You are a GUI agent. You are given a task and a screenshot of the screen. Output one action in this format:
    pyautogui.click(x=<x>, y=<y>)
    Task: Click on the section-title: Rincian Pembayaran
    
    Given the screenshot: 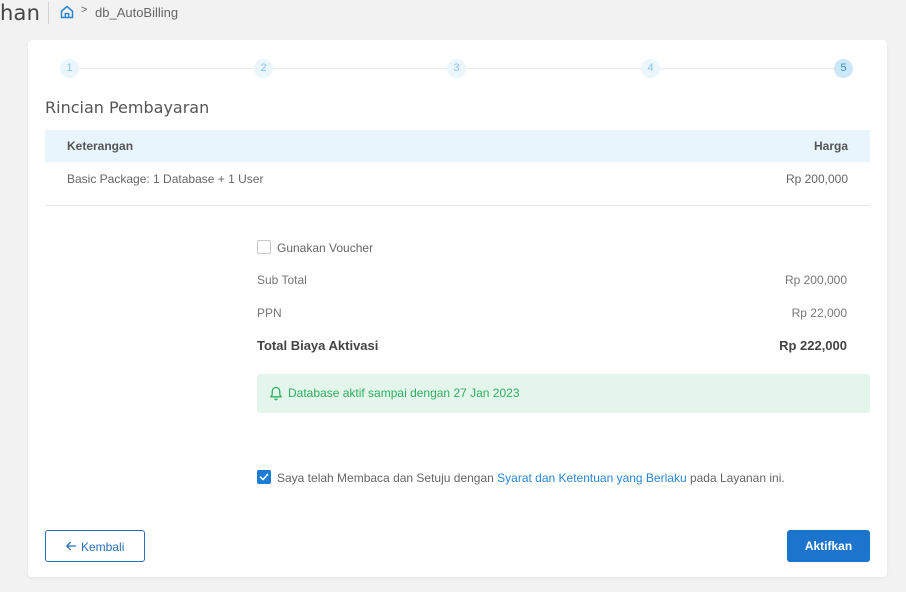 What is the action you would take?
    pyautogui.click(x=127, y=107)
    